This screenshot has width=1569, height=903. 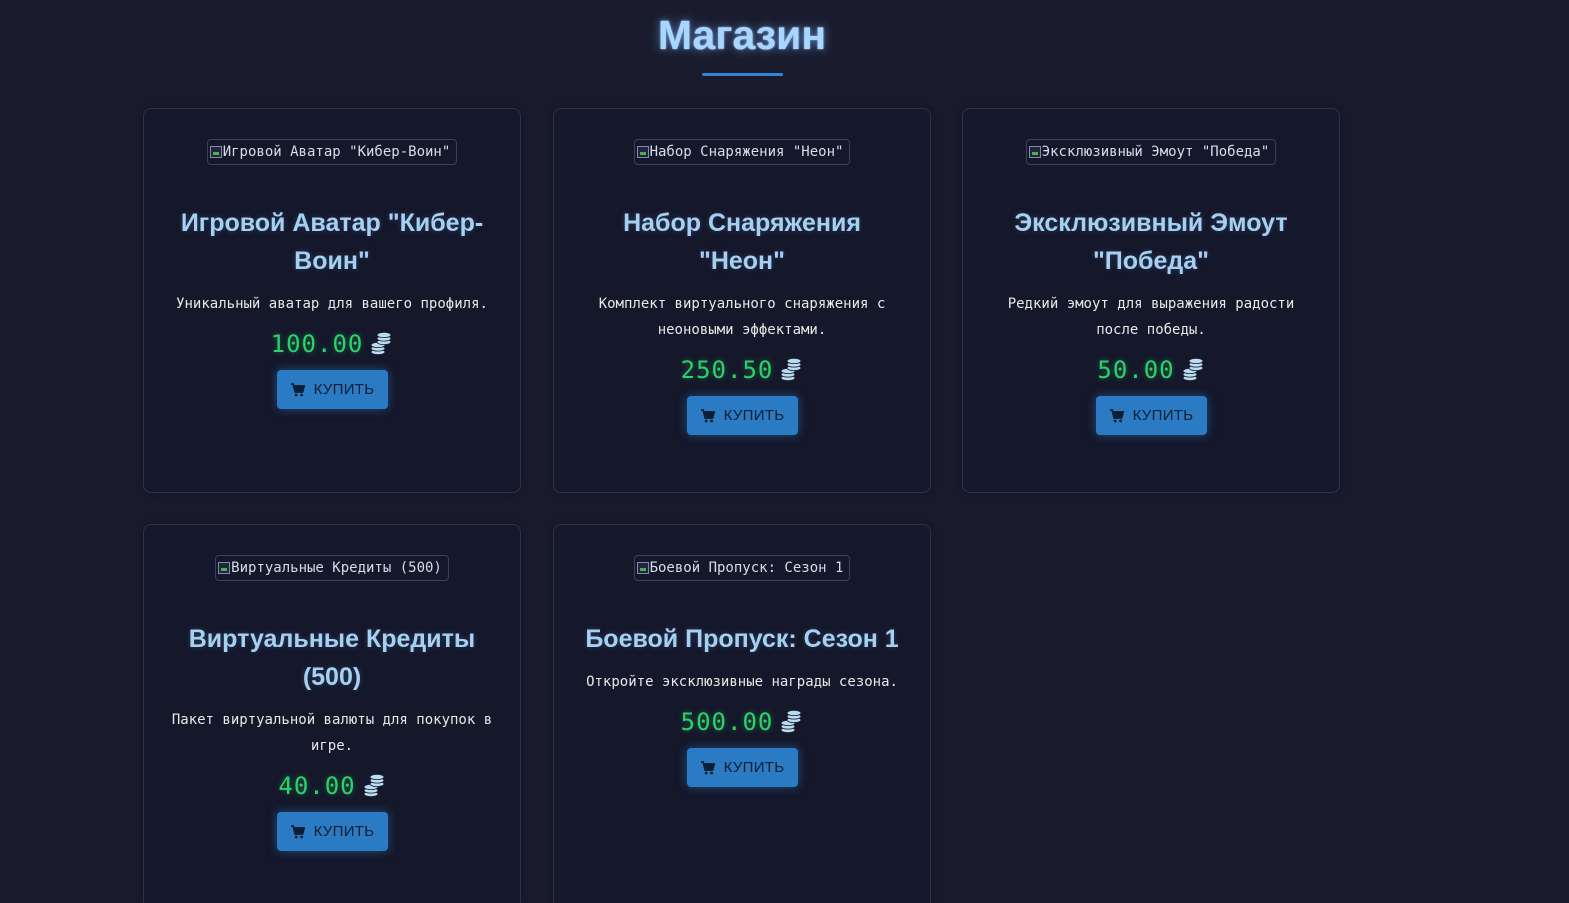 I want to click on product-price: 50.00, so click(x=1150, y=370).